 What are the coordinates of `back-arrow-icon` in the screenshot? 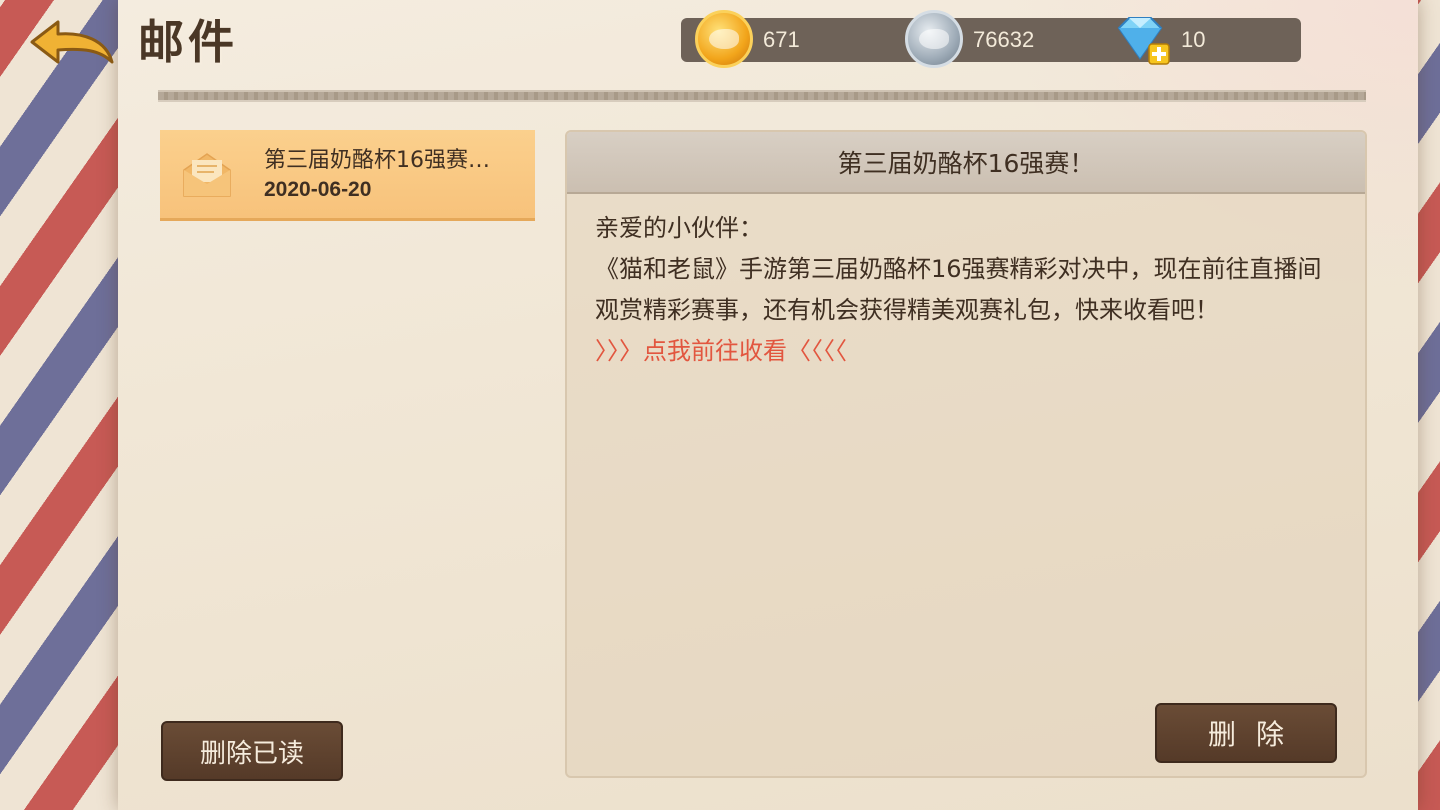 It's located at (72, 42).